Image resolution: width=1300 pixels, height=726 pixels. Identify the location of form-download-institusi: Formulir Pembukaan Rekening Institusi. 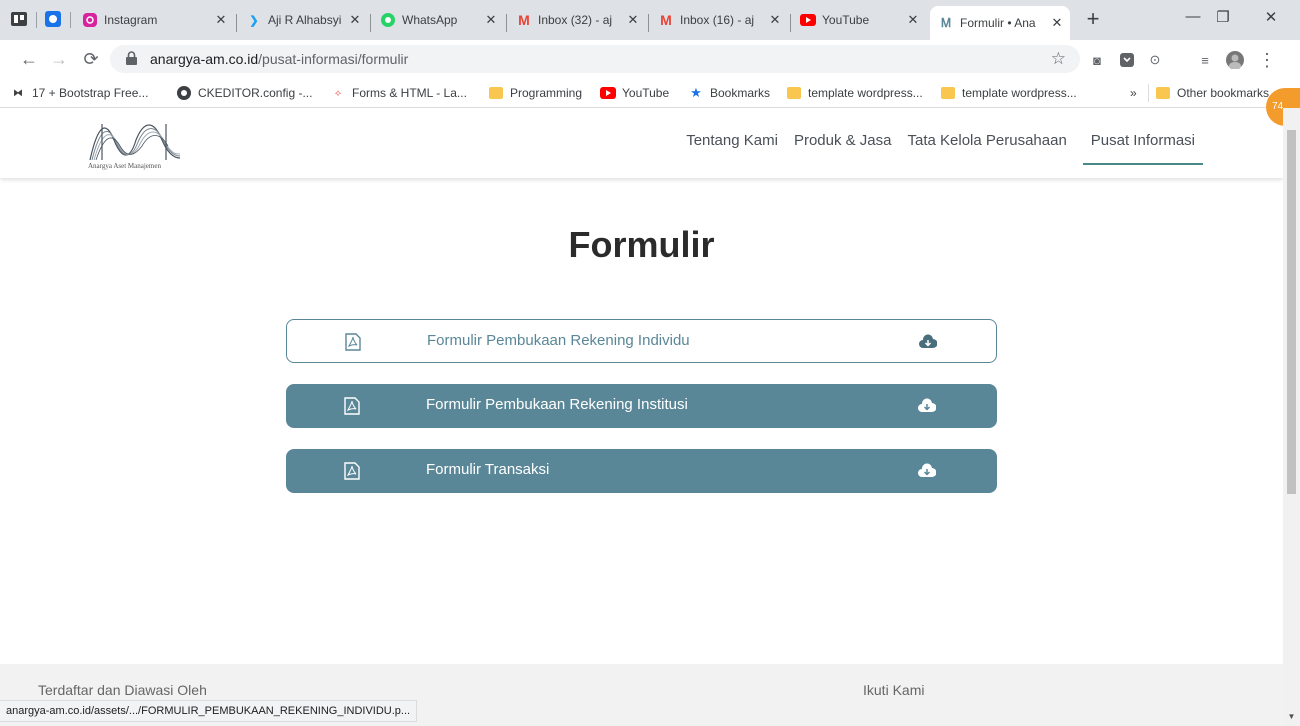
(641, 406).